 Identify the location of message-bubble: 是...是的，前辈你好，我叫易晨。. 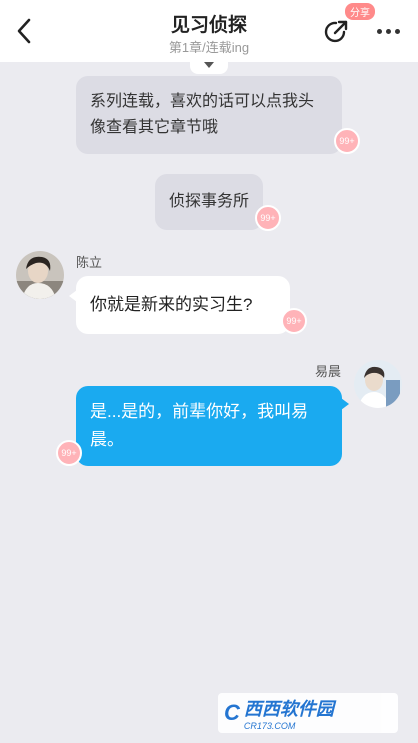
(212, 426).